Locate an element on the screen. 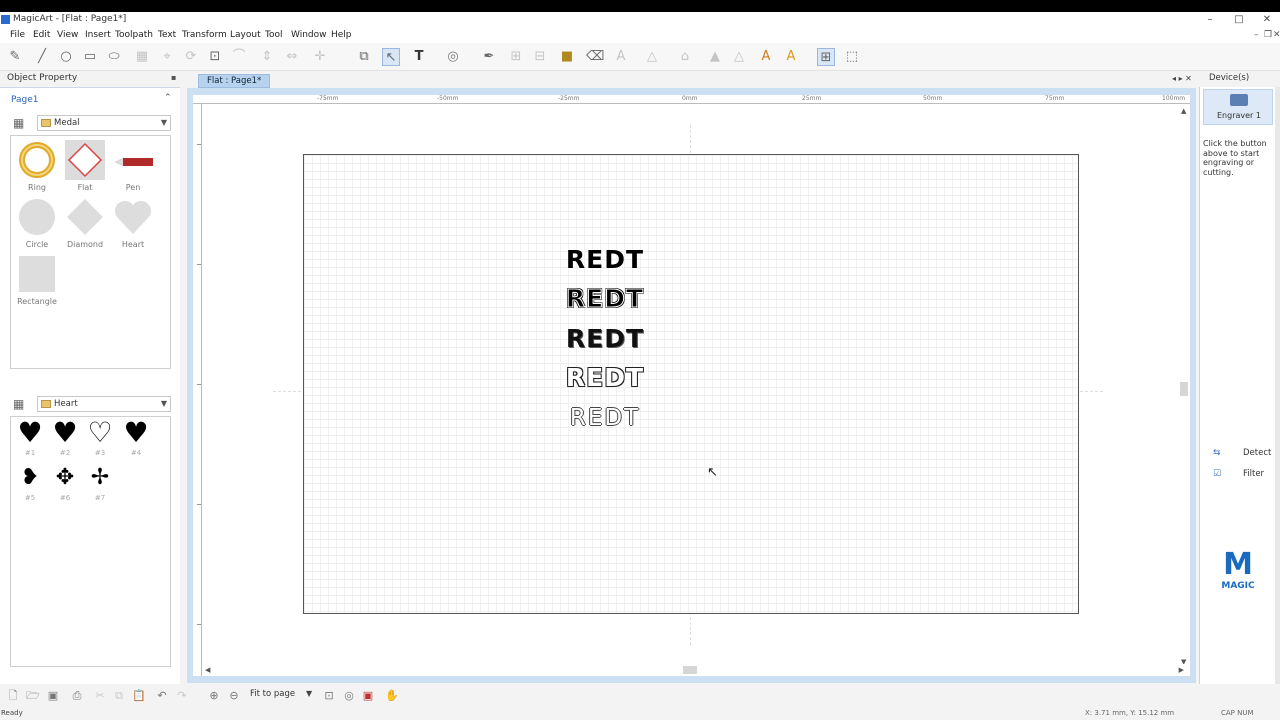 The height and width of the screenshot is (720, 1280). scroll-up-icon: ▲ is located at coordinates (1183, 111).